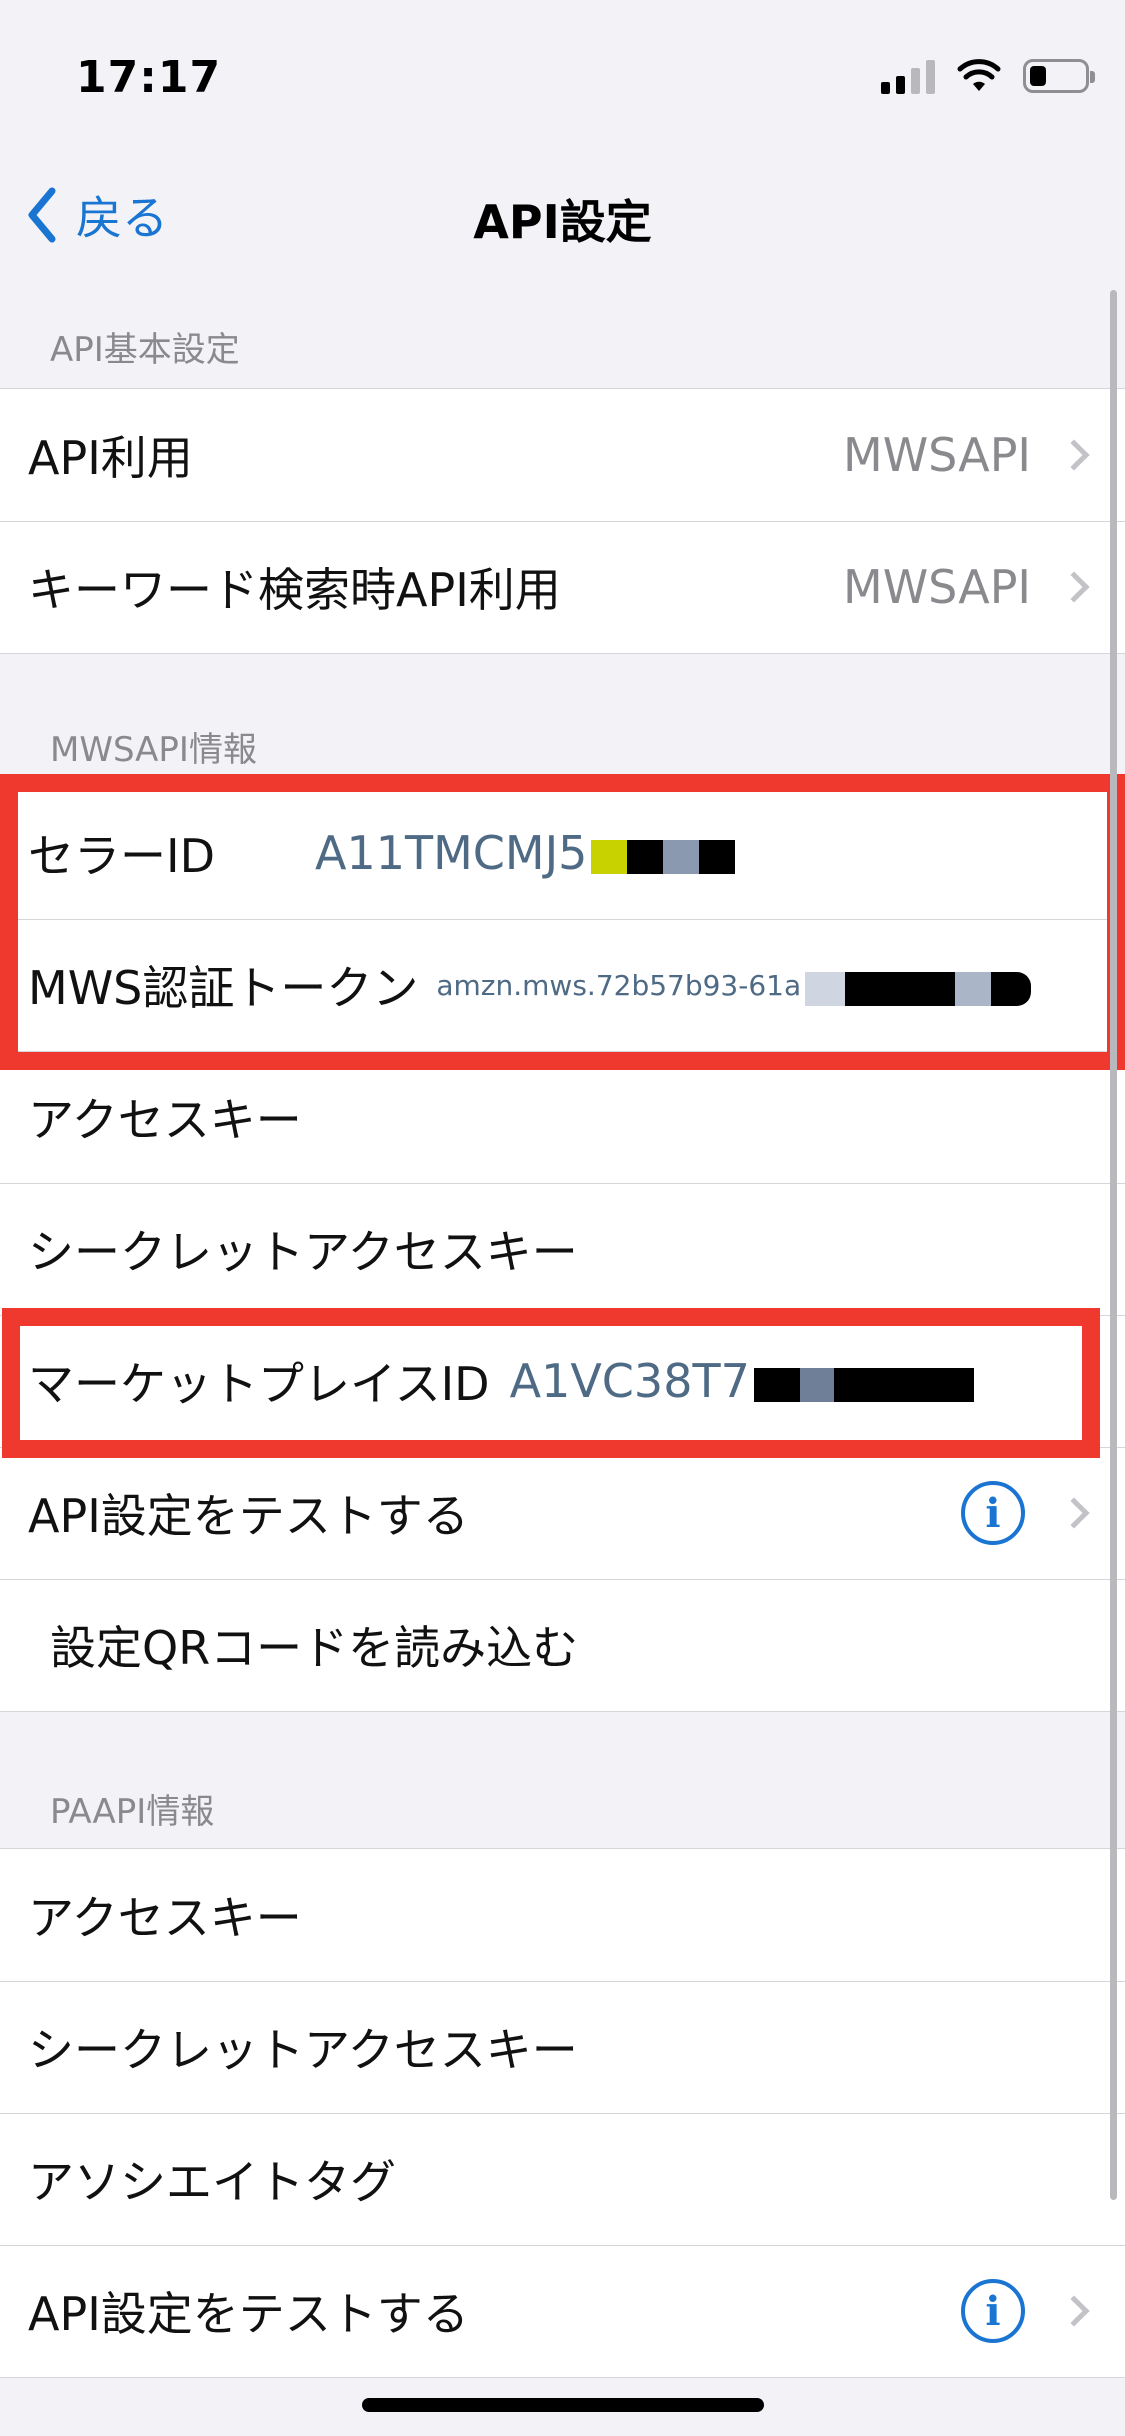 The image size is (1125, 2436). I want to click on section-header-paapi: PAAPI情報, so click(132, 1812).